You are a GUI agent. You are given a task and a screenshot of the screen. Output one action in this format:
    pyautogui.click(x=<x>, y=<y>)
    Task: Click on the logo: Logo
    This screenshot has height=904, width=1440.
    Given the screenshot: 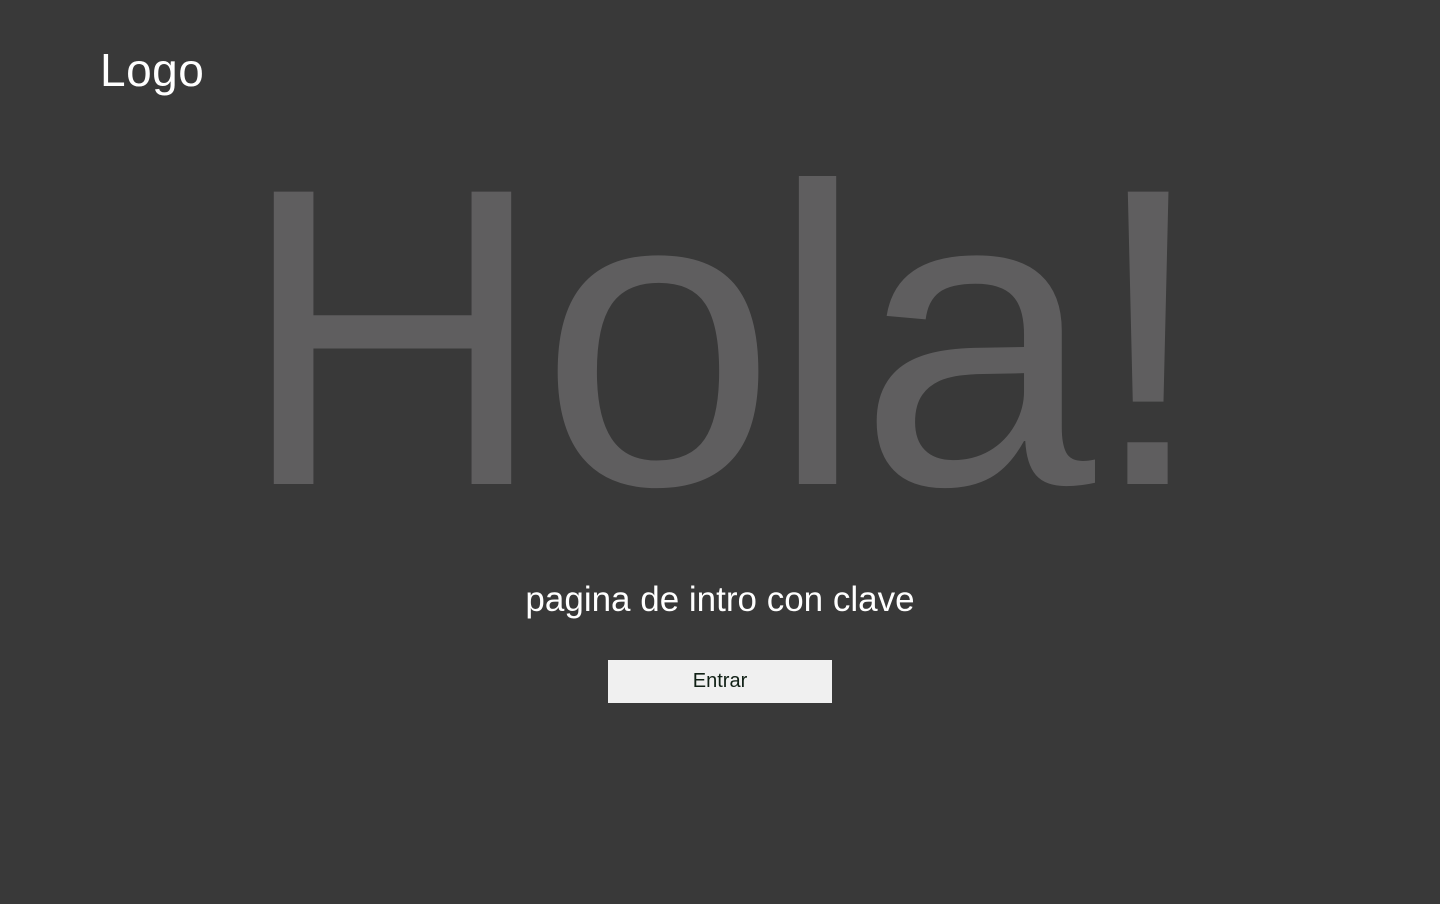 What is the action you would take?
    pyautogui.click(x=152, y=70)
    